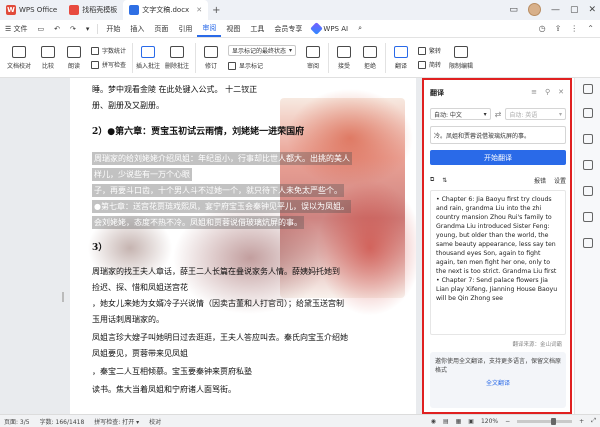 The width and height of the screenshot is (600, 427). I want to click on full-translate-link: 全文翻译, so click(498, 383).